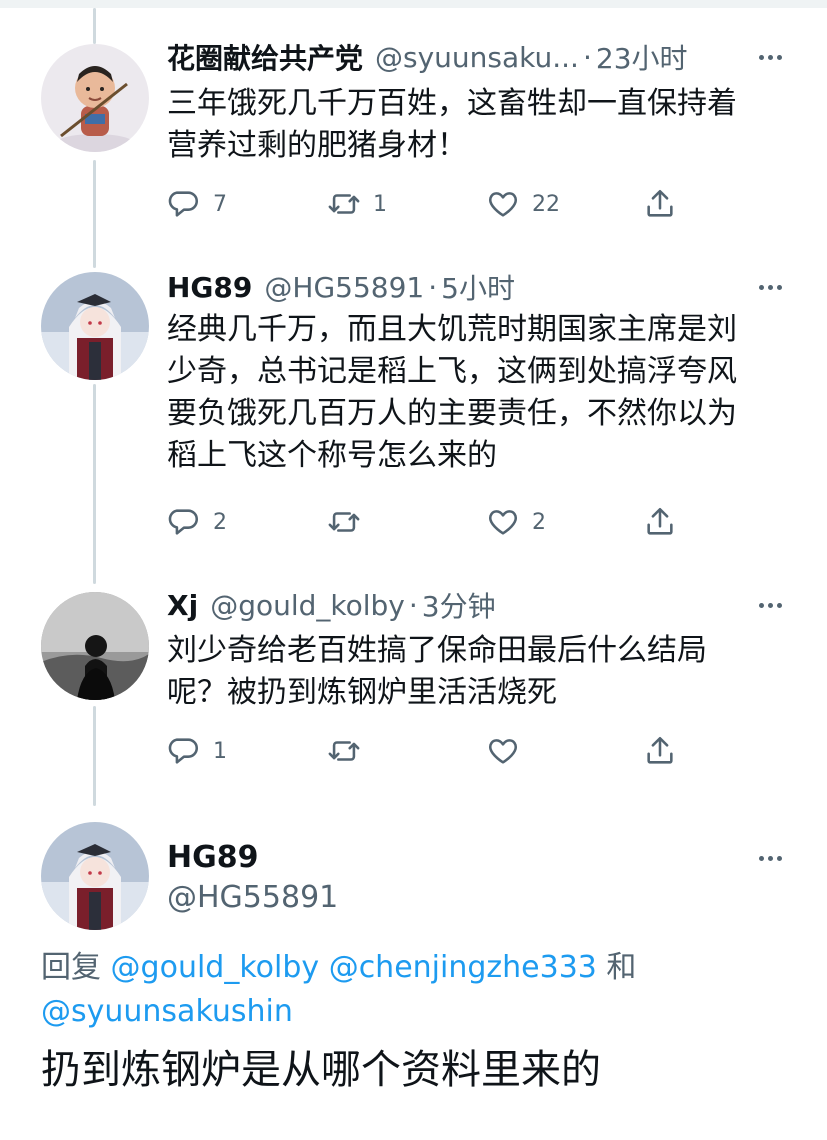  Describe the element at coordinates (220, 204) in the screenshot. I see `reply-count: 7` at that location.